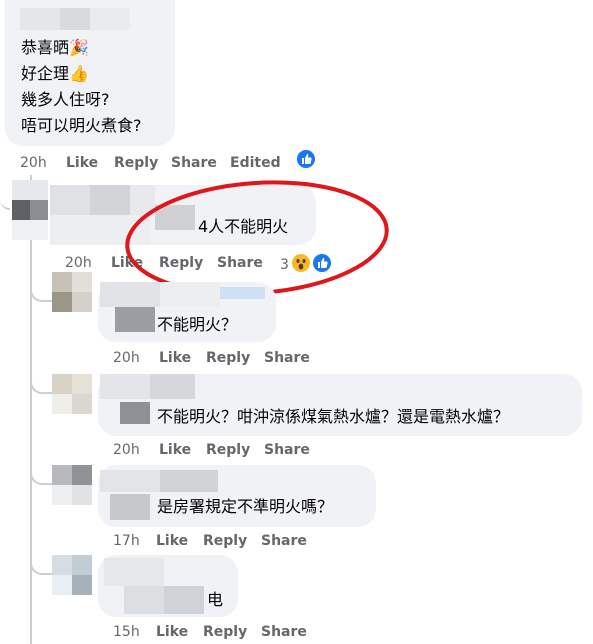 The height and width of the screenshot is (644, 593). What do you see at coordinates (126, 541) in the screenshot?
I see `reply-time: 17h` at bounding box center [126, 541].